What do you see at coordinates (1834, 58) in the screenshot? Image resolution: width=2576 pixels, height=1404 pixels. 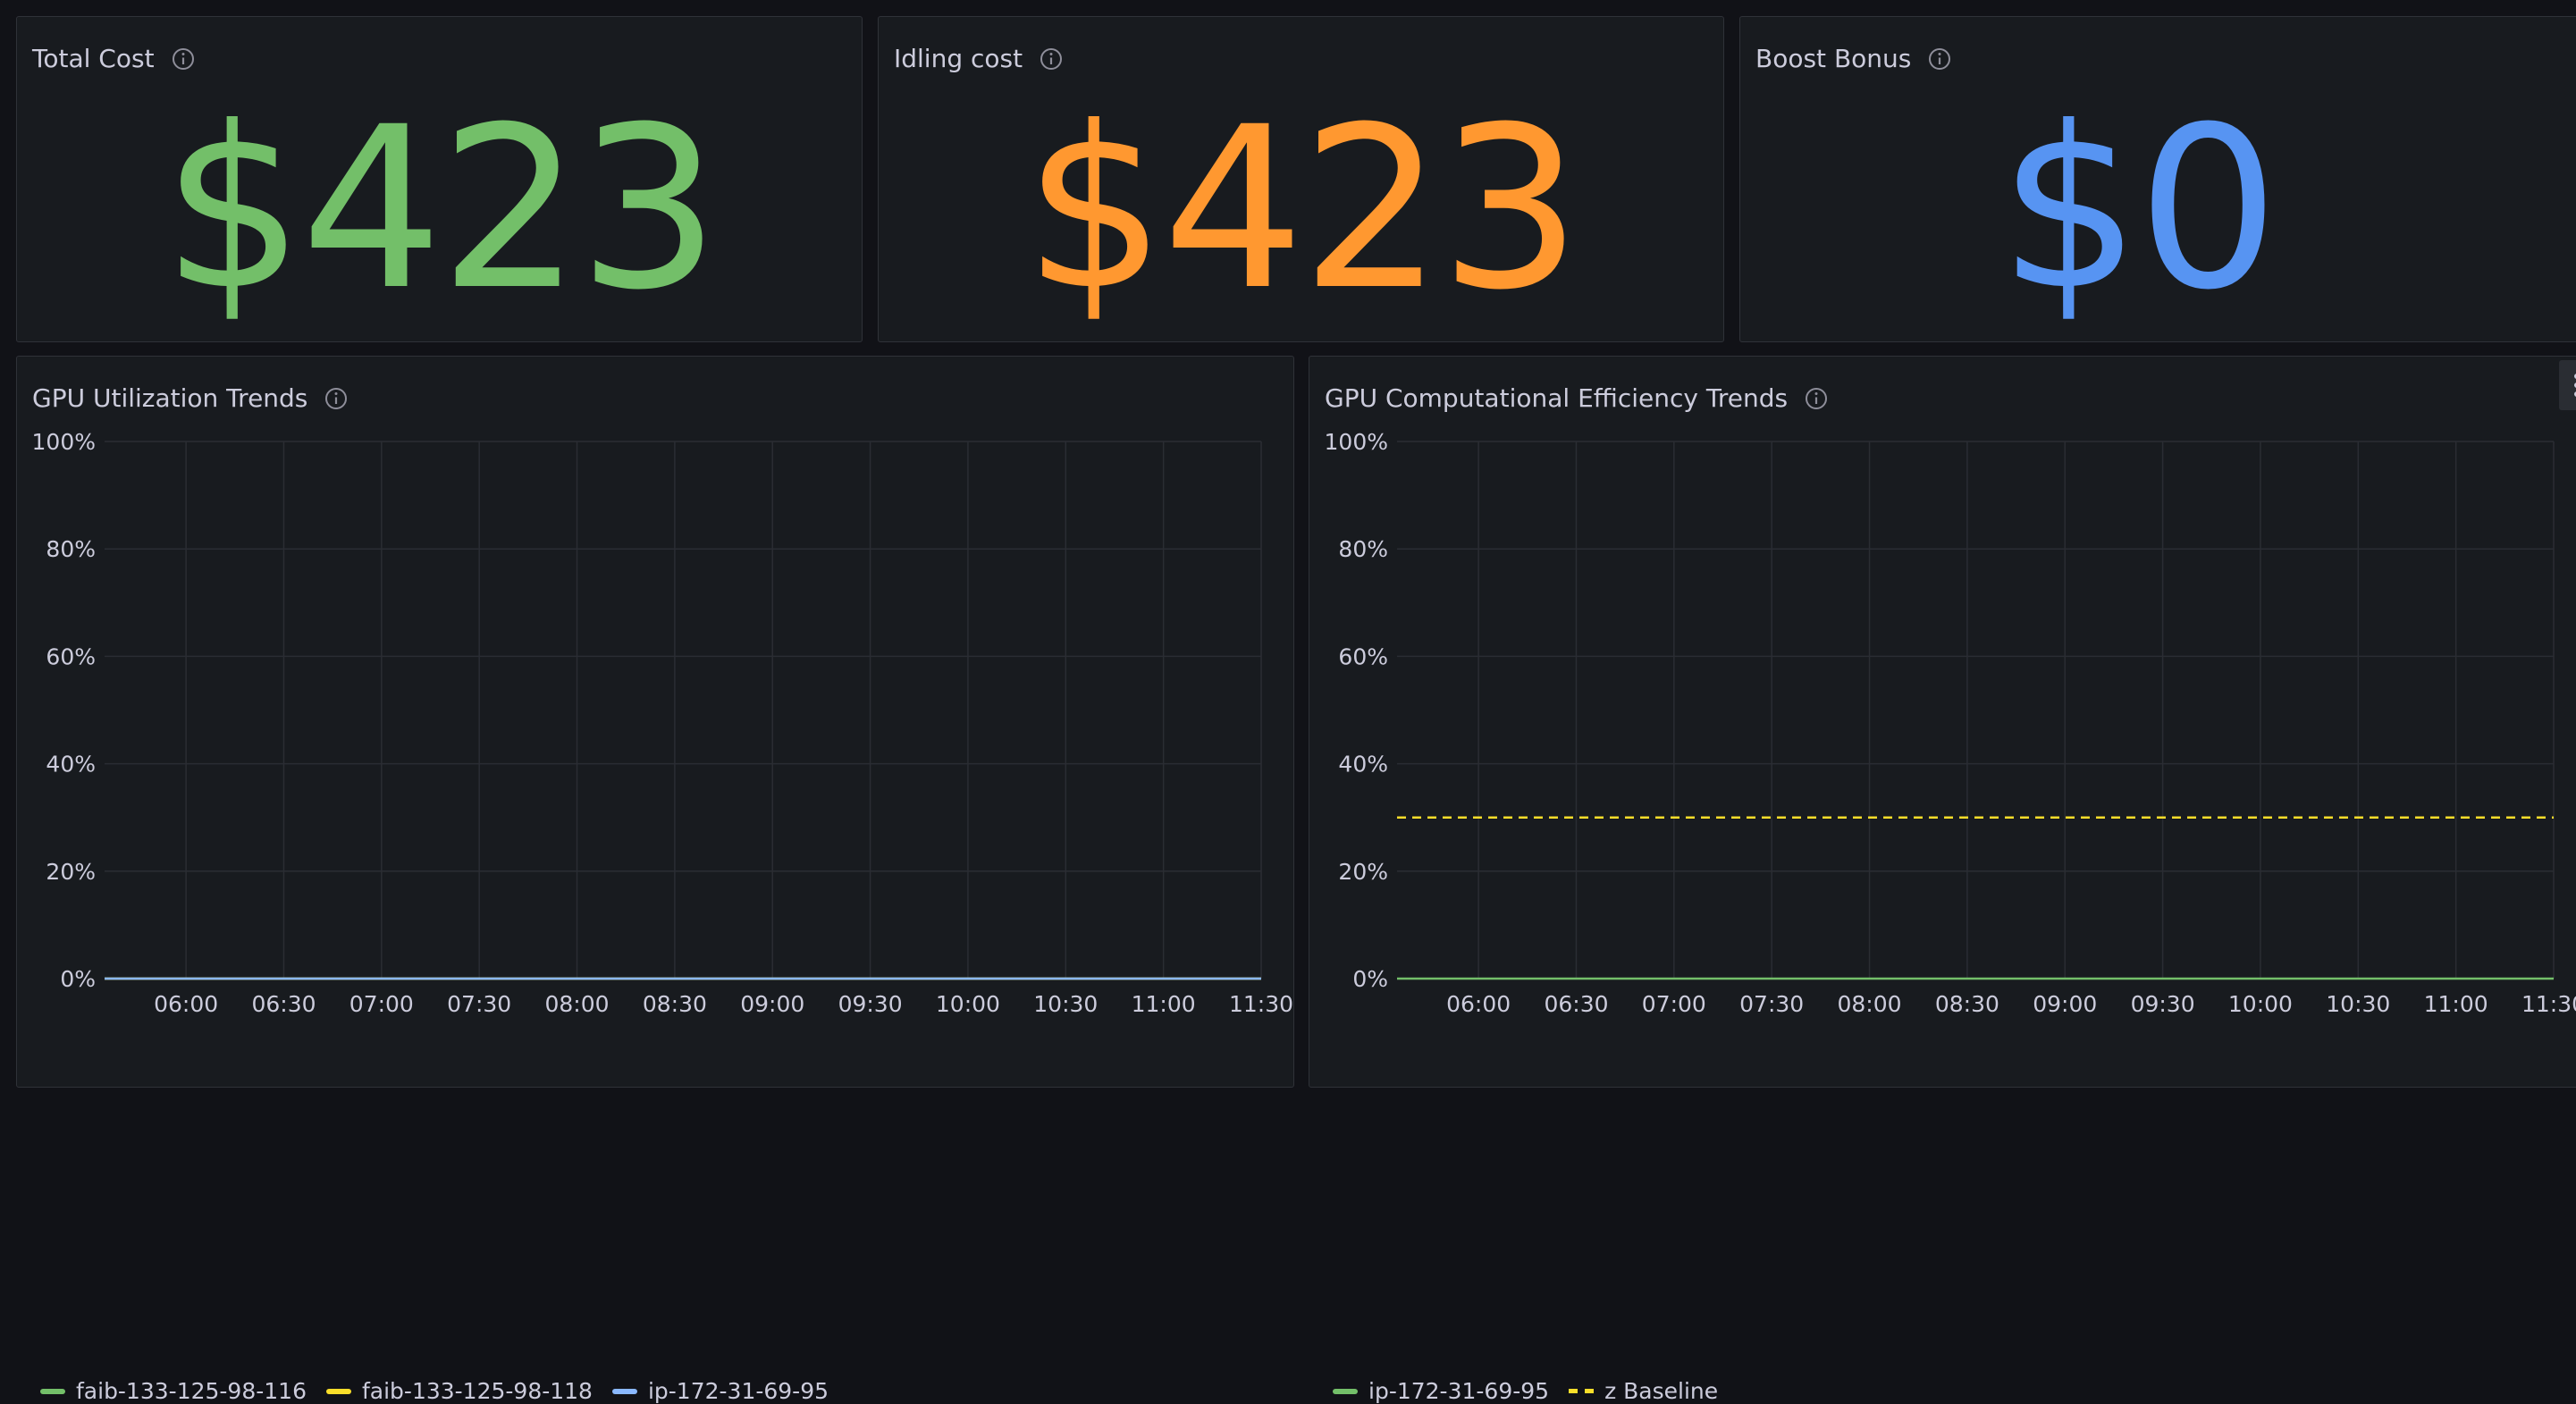 I see `panel-title: Boost Bonus` at bounding box center [1834, 58].